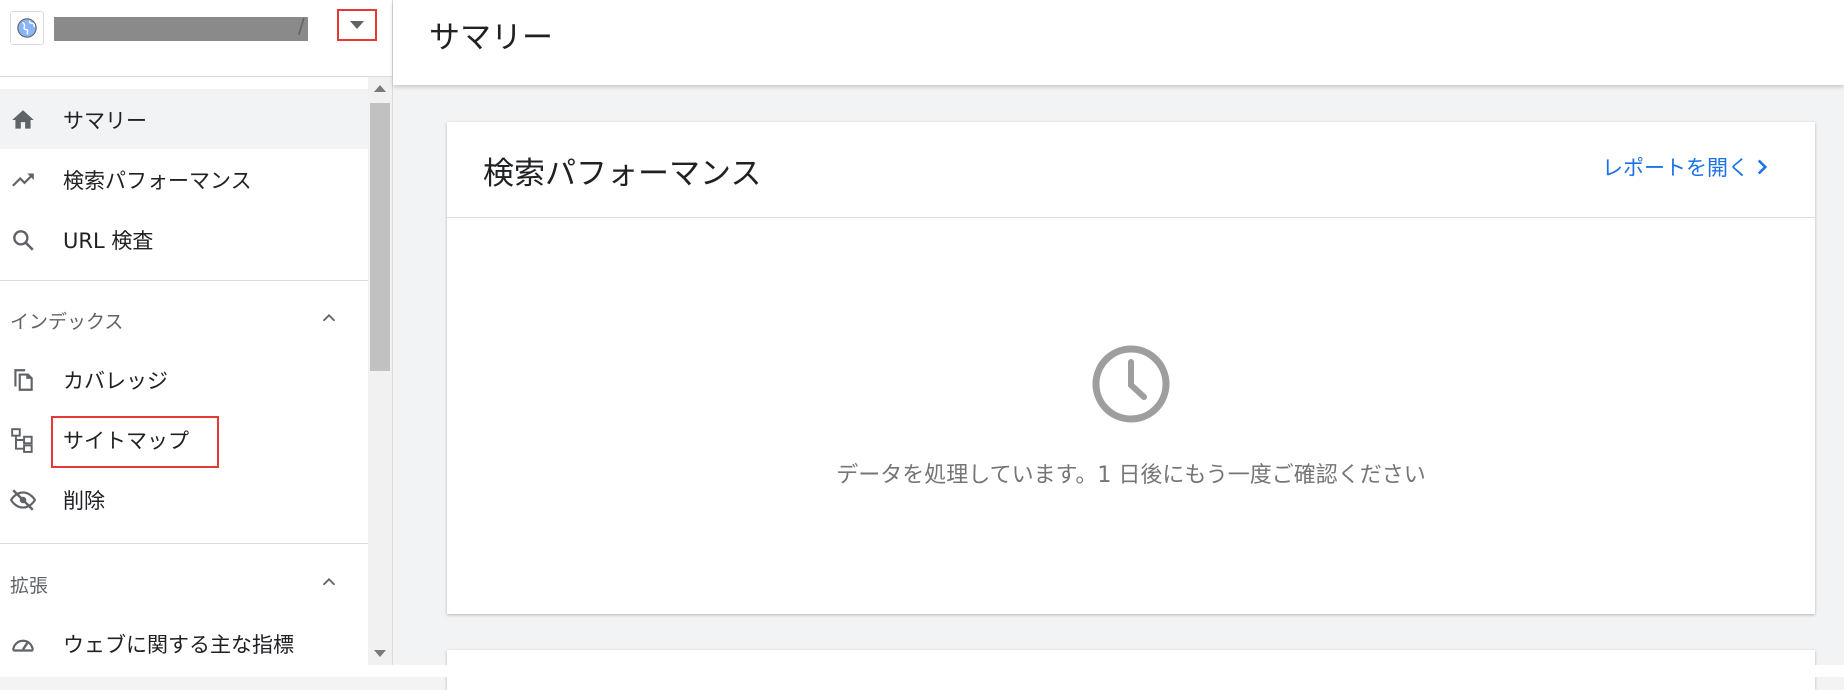 The width and height of the screenshot is (1844, 690). I want to click on sidebar-scrollbar, so click(380, 371).